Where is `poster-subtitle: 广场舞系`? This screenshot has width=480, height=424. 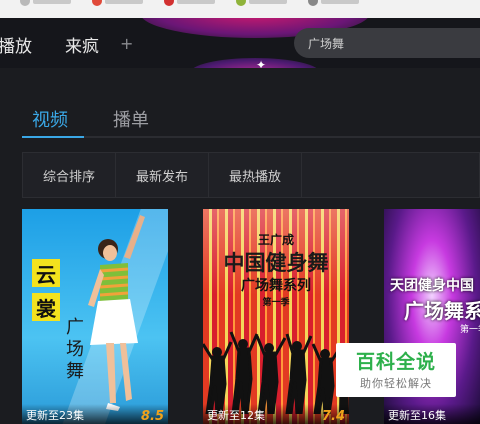
poster-subtitle: 广场舞系 is located at coordinates (442, 311).